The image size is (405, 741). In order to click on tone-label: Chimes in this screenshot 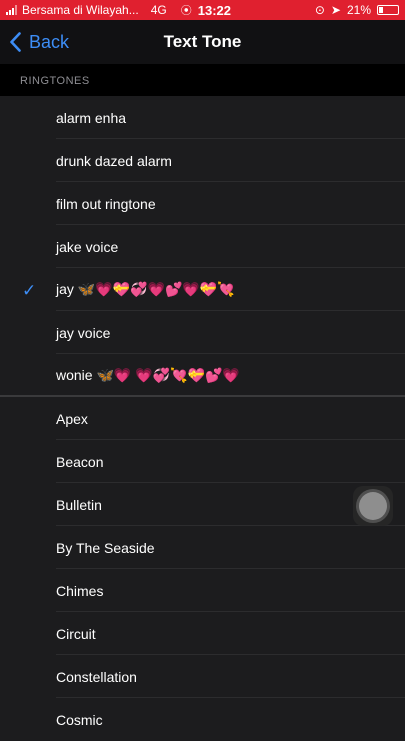, I will do `click(80, 590)`.